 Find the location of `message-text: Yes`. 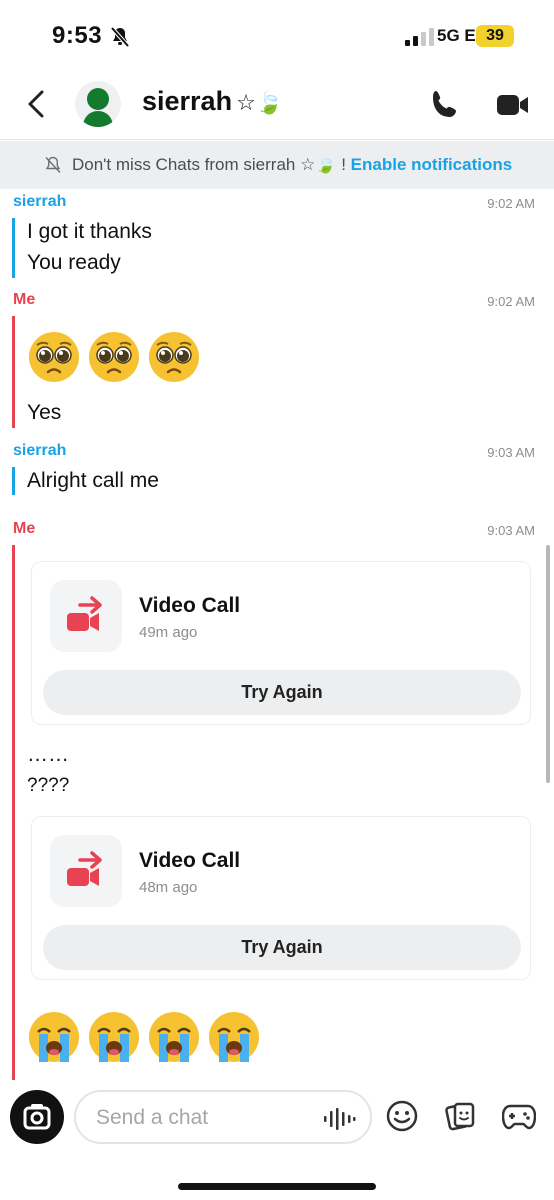

message-text: Yes is located at coordinates (44, 412).